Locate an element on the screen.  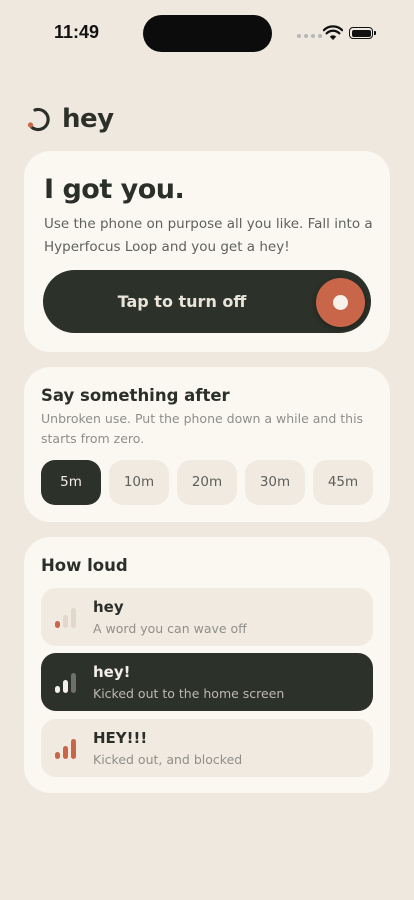
option-description: Kicked out, and blocked is located at coordinates (168, 759).